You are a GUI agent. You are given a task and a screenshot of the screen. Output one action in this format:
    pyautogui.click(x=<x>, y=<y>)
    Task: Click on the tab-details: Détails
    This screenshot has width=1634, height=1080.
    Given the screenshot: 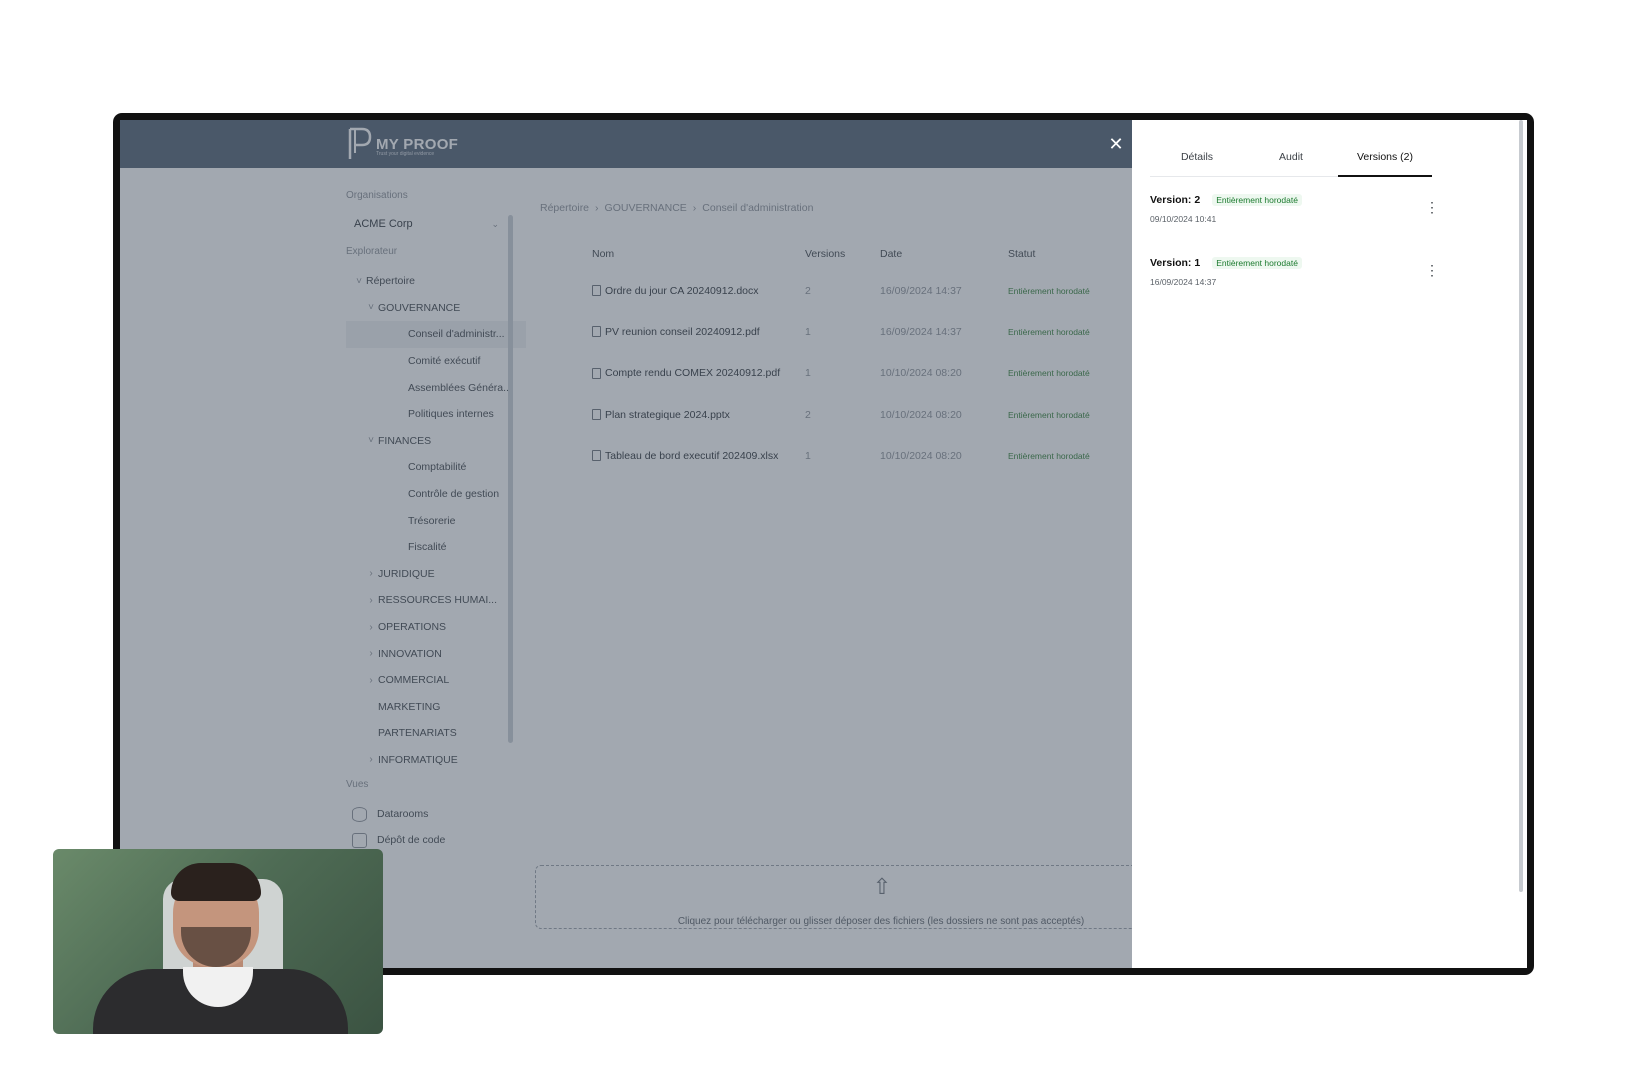 What is the action you would take?
    pyautogui.click(x=1197, y=157)
    